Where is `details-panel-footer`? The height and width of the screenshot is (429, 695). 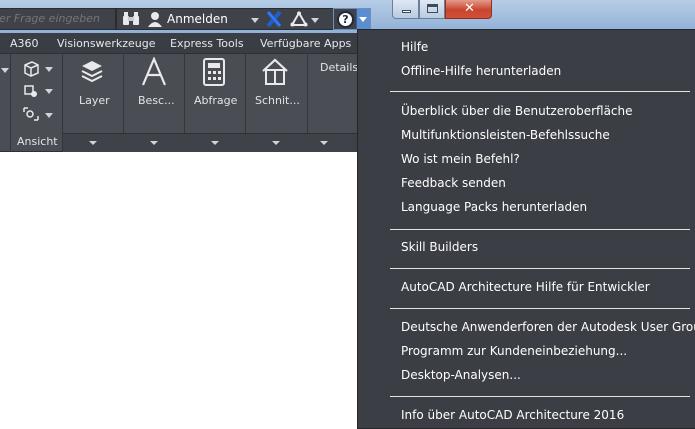
details-panel-footer is located at coordinates (332, 142).